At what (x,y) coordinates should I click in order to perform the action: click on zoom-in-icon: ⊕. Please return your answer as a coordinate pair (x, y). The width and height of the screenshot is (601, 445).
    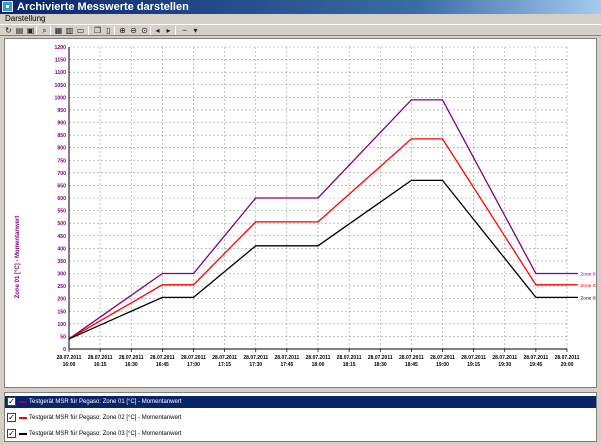
    Looking at the image, I should click on (122, 30).